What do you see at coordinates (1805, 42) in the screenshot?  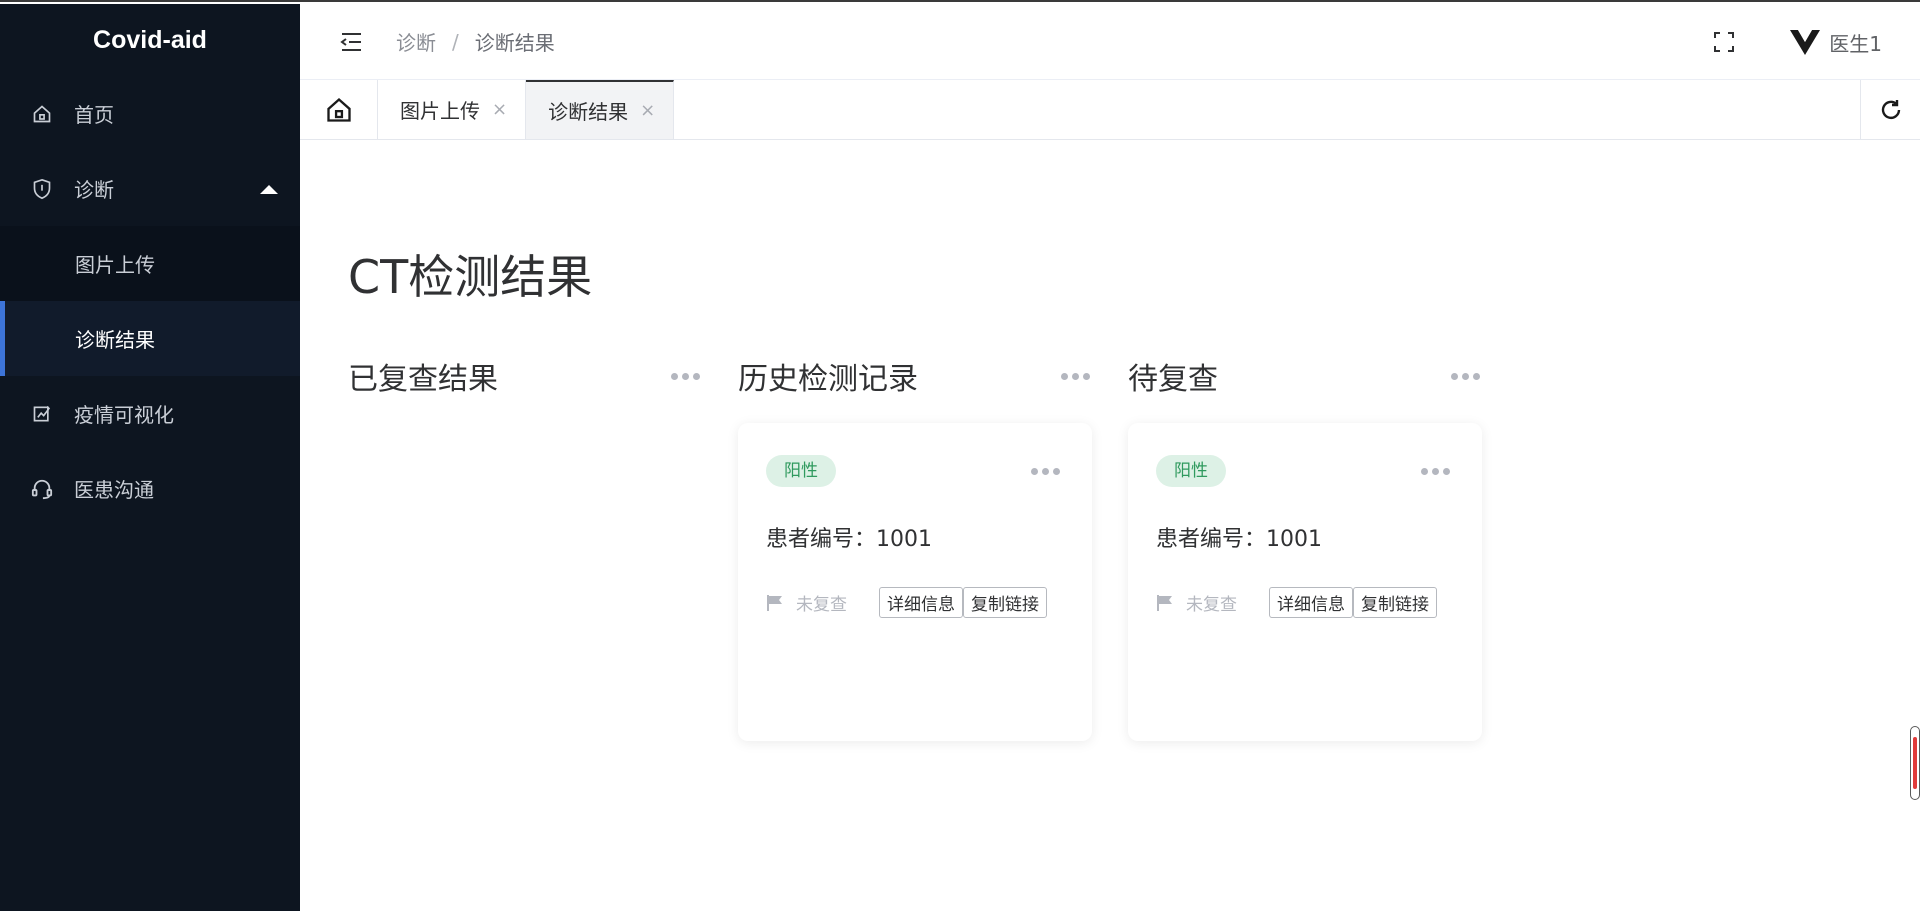 I see `vue-logo-icon` at bounding box center [1805, 42].